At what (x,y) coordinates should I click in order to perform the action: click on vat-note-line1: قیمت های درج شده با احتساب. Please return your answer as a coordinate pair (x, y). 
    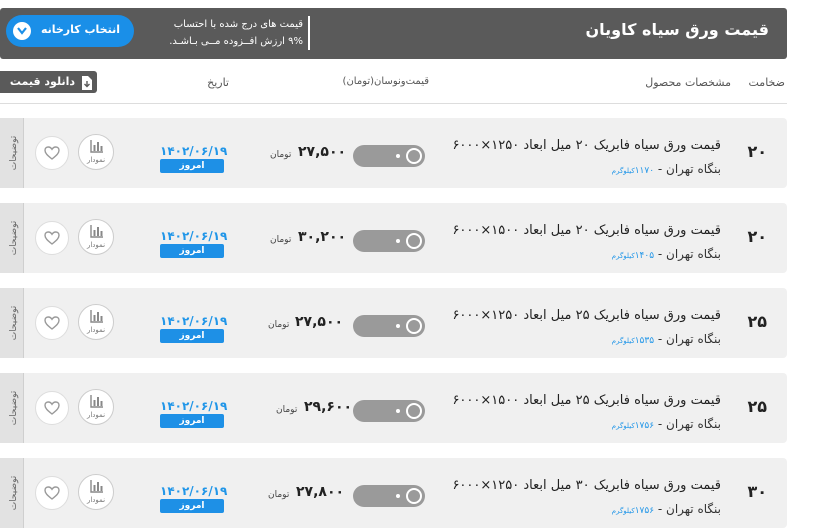
    Looking at the image, I should click on (238, 24).